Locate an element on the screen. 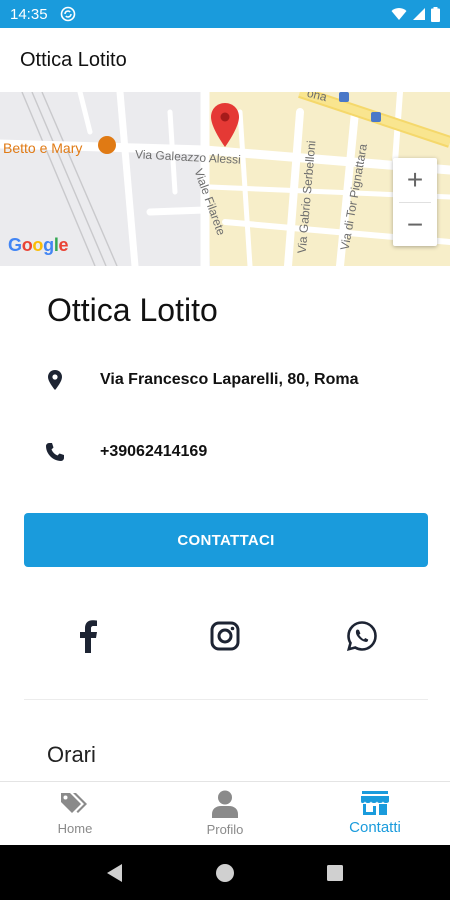 The image size is (450, 900). nav-item-label: Home is located at coordinates (75, 828).